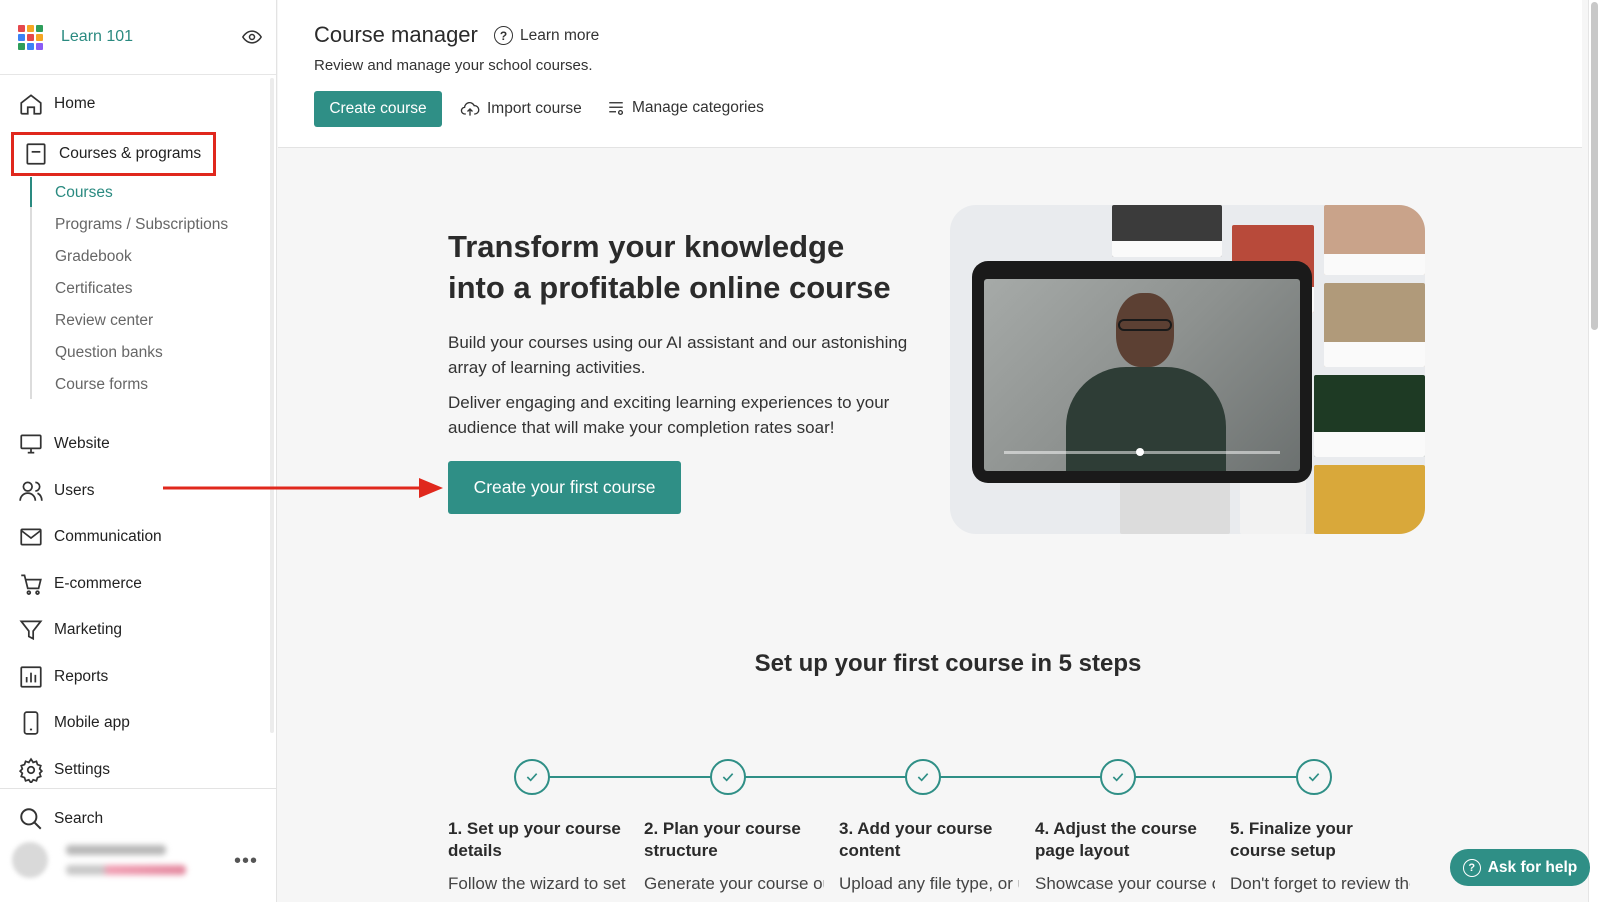 The width and height of the screenshot is (1600, 902). I want to click on step-5-title: 5. Finalize your course setup, so click(1291, 839).